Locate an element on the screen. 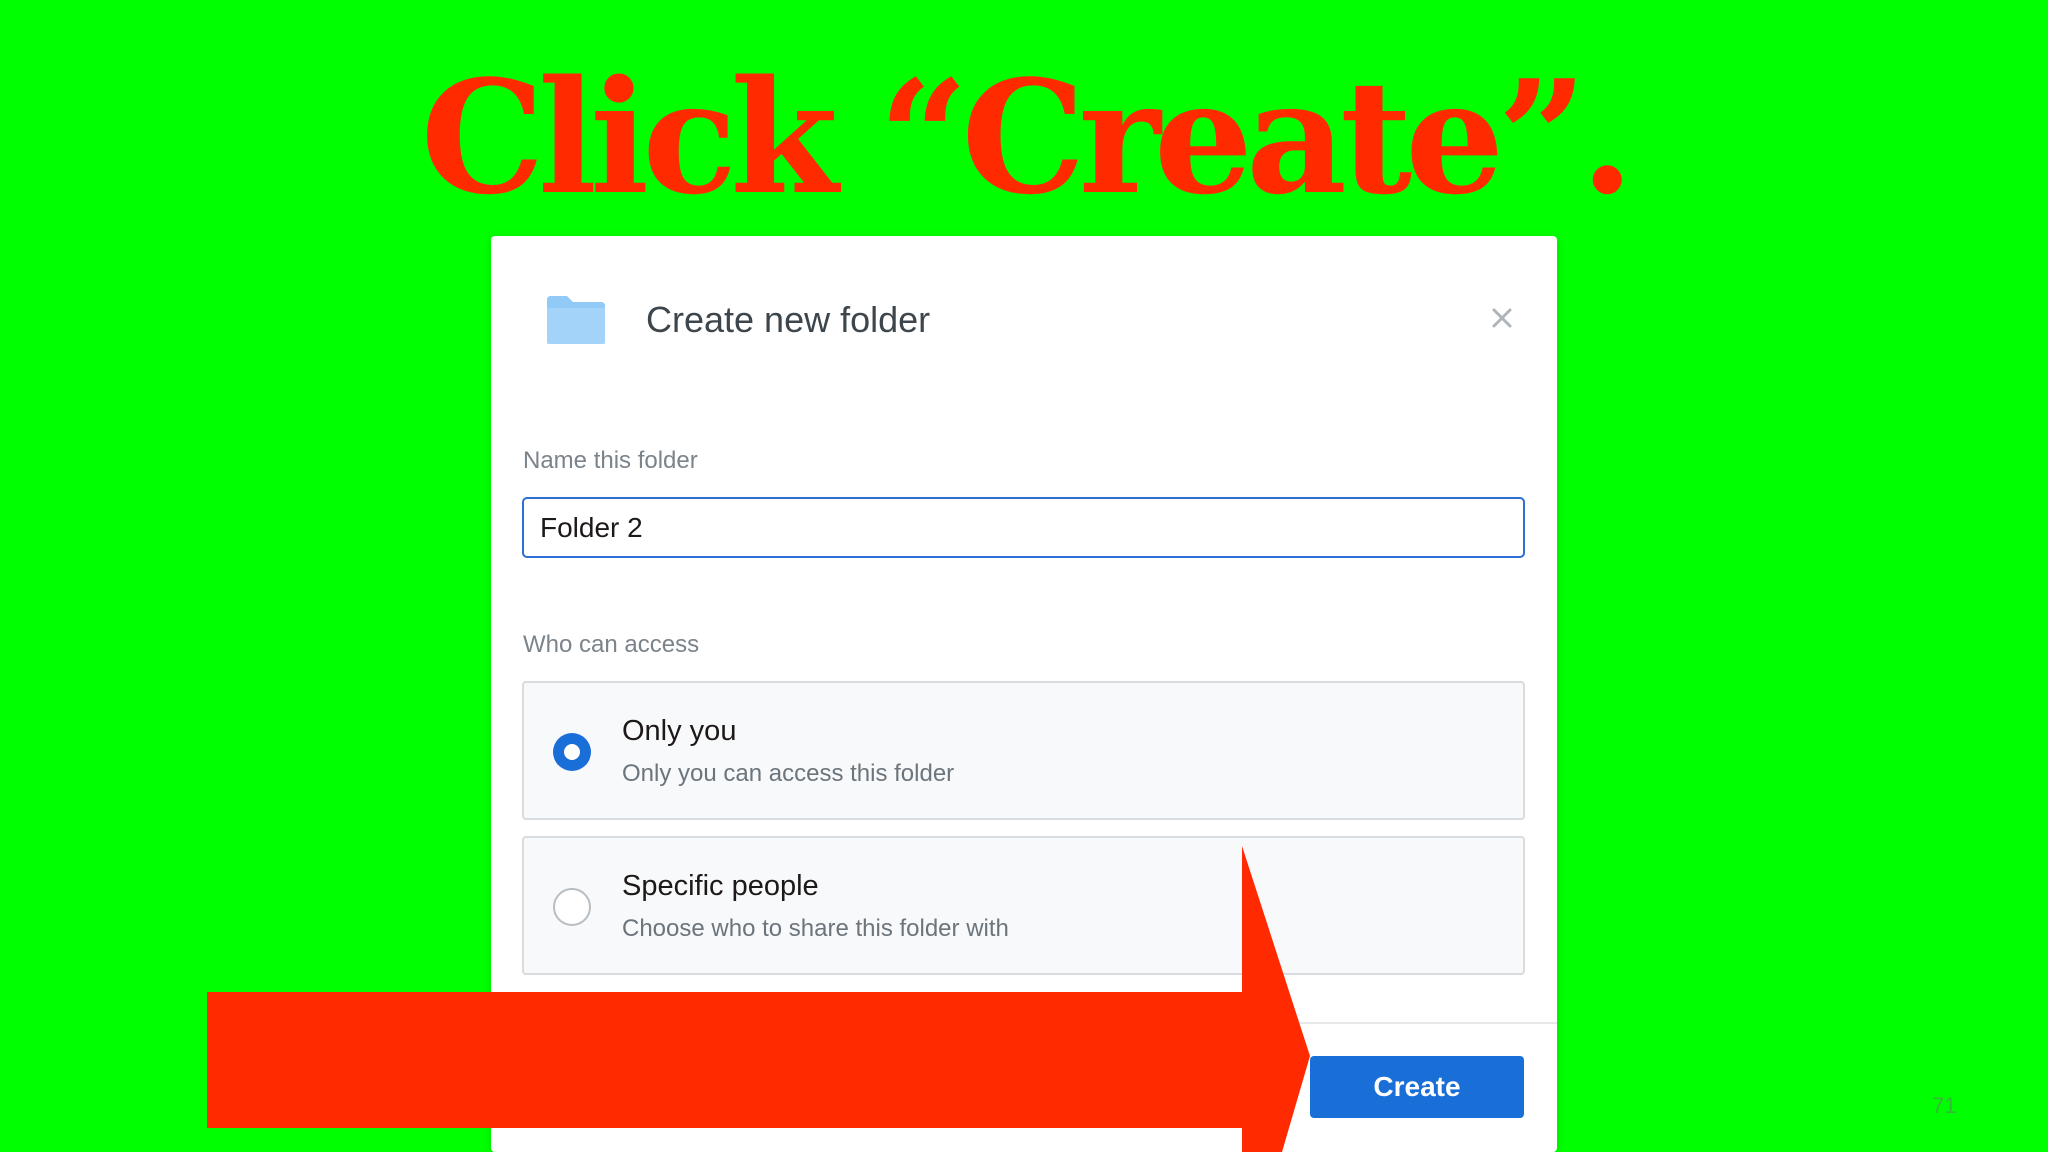 This screenshot has width=2048, height=1152. close-icon is located at coordinates (1502, 318).